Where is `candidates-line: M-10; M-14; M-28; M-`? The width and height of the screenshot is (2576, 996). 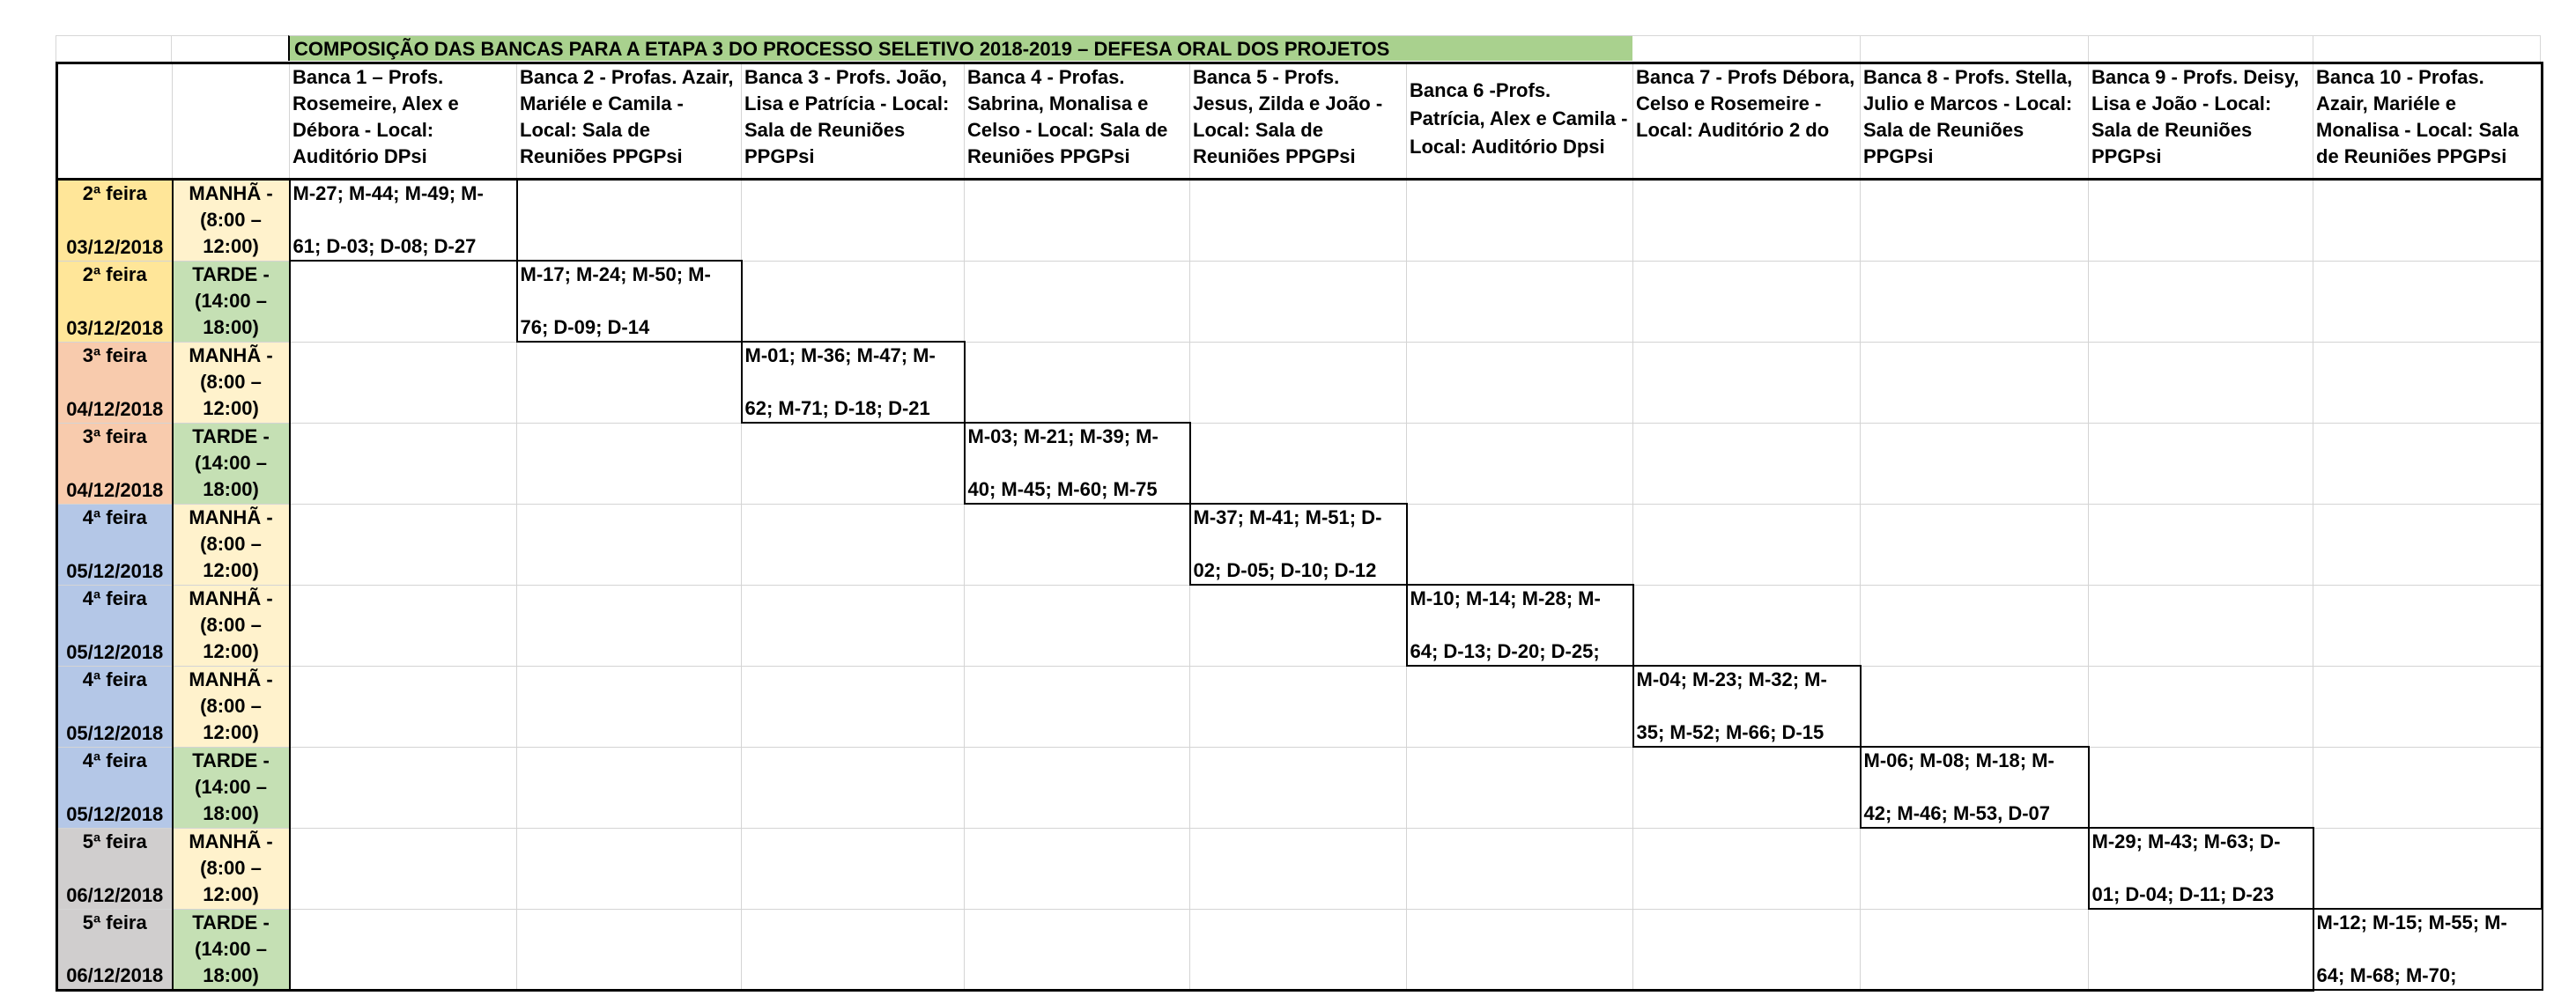 candidates-line: M-10; M-14; M-28; M- is located at coordinates (1505, 598).